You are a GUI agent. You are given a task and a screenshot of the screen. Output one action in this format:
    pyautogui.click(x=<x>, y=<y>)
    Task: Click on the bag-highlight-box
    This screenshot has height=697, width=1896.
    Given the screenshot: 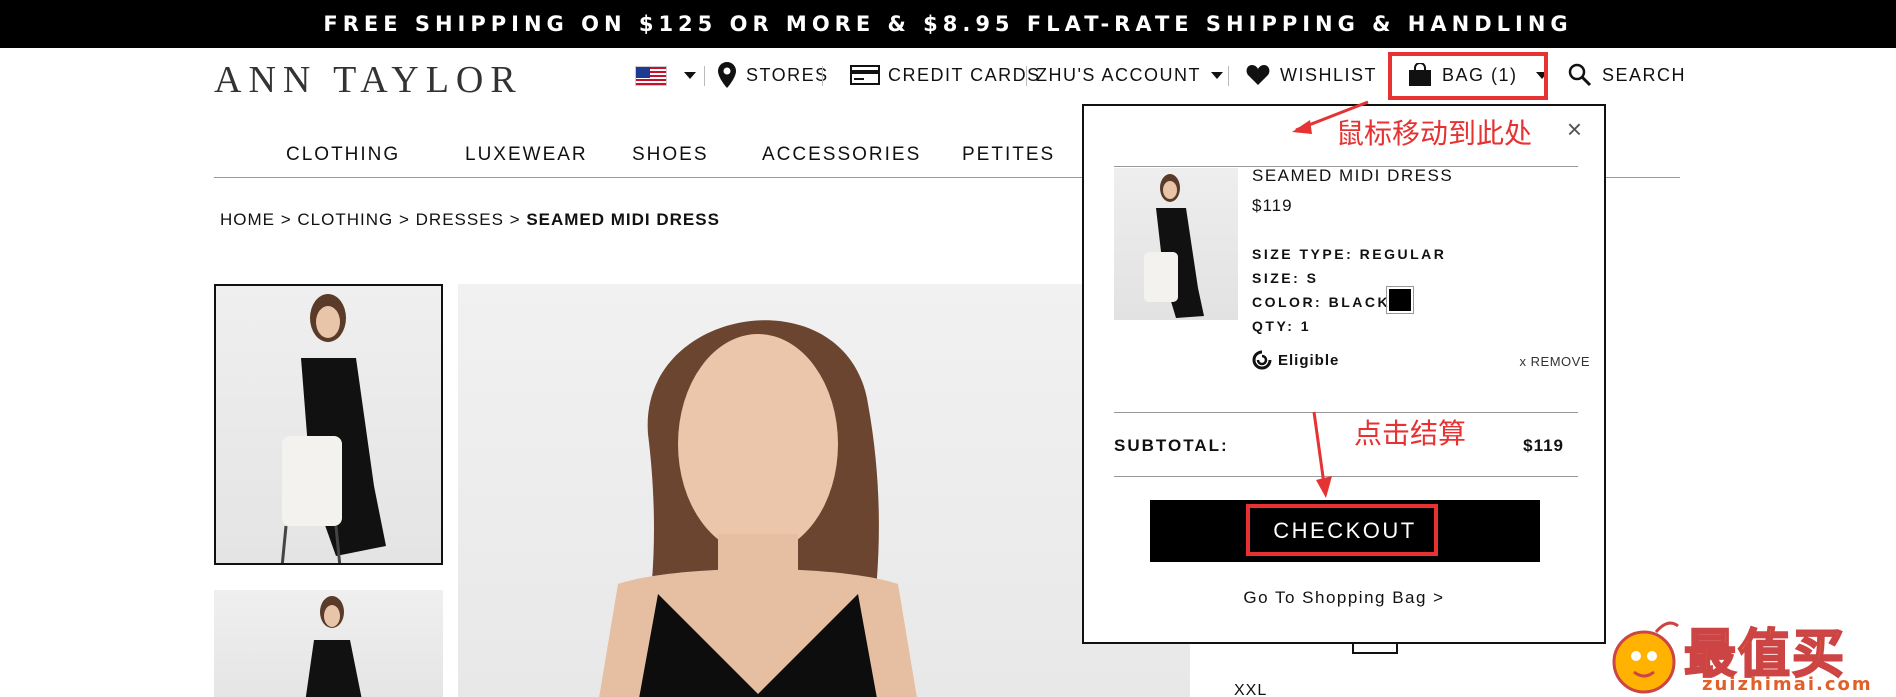 What is the action you would take?
    pyautogui.click(x=1468, y=76)
    